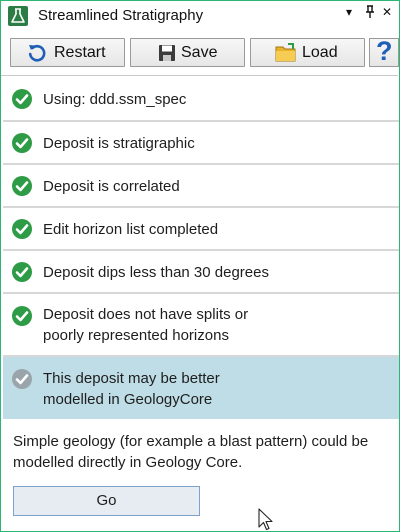 The width and height of the screenshot is (400, 532). I want to click on toolbar: Restart Save Load ?, so click(200, 53).